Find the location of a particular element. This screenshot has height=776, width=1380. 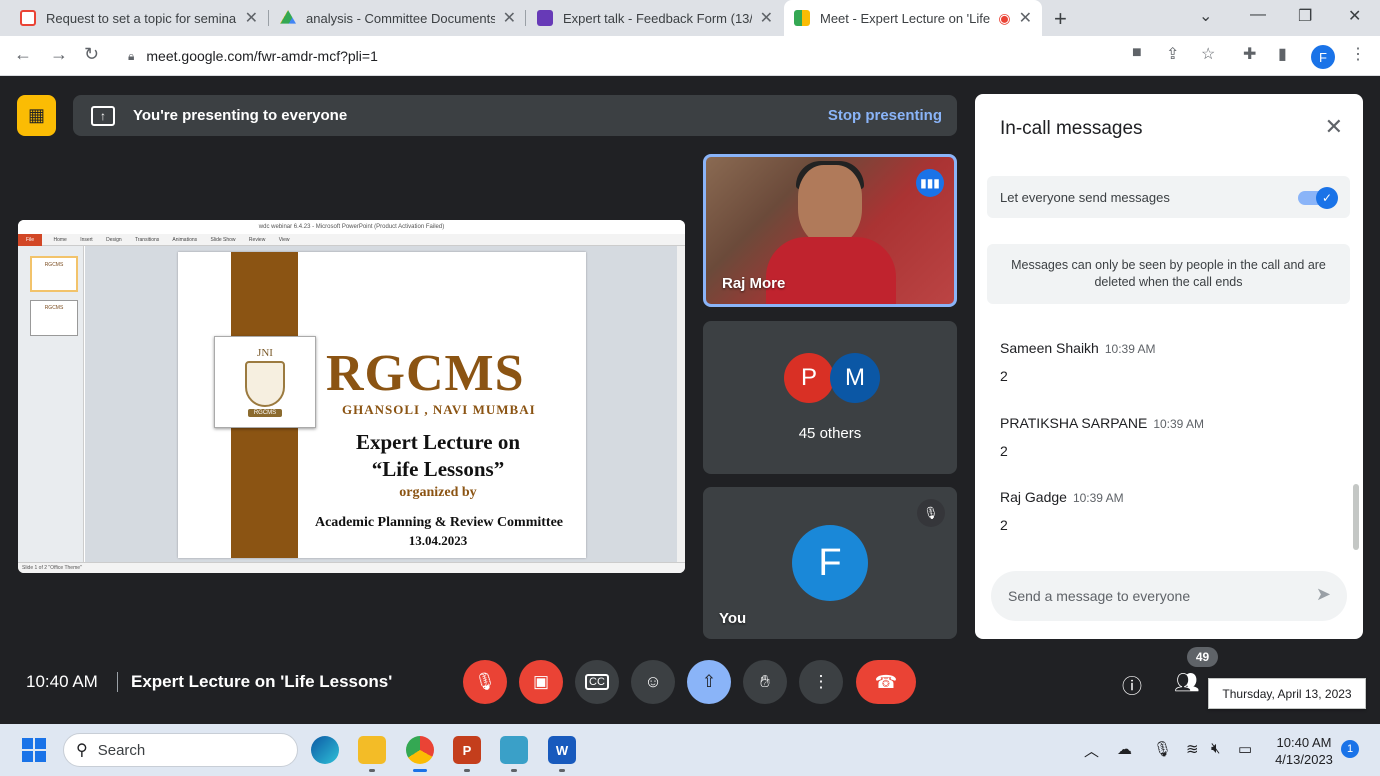

mic-toggle-button: 🎙︎ is located at coordinates (485, 682).